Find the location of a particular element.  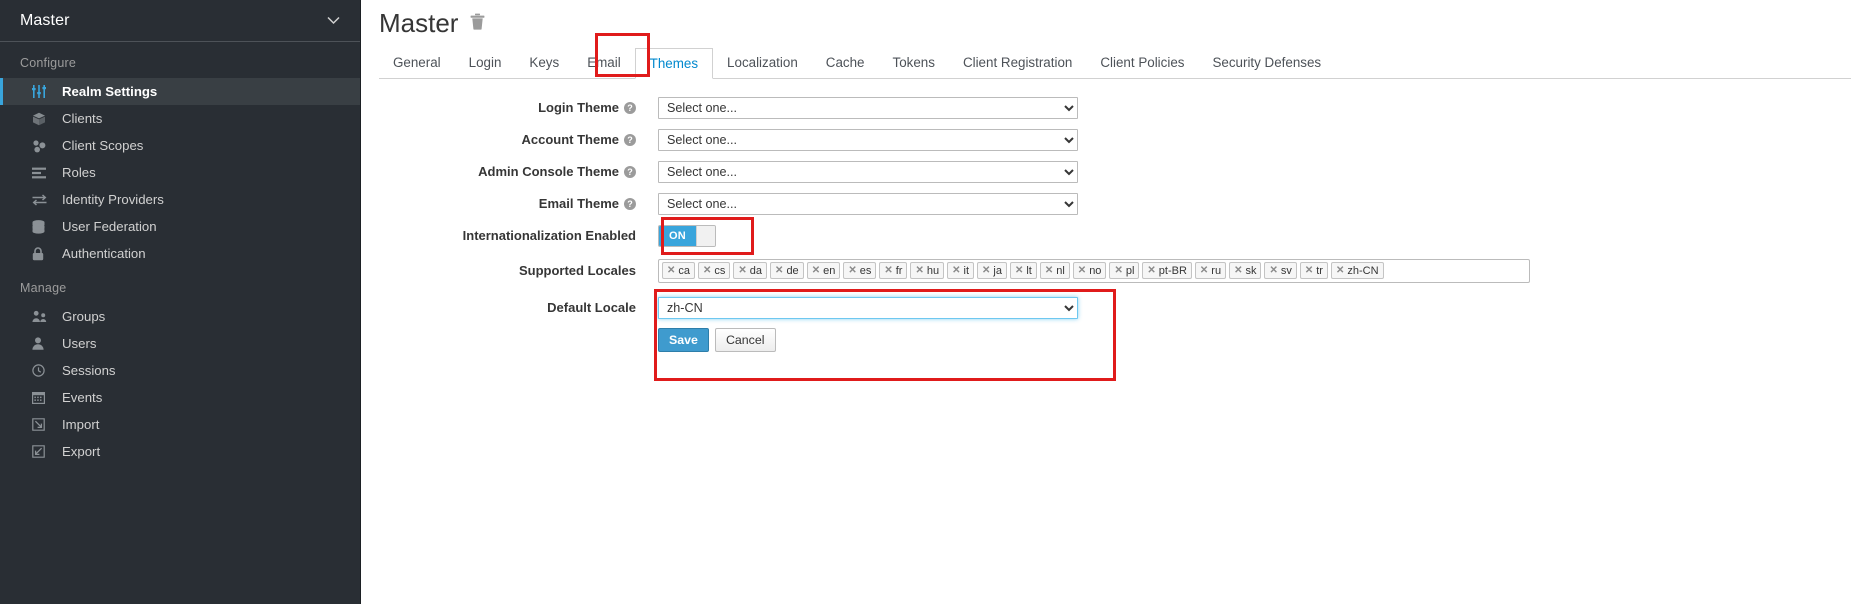

locale-chip: ✕ tr is located at coordinates (1313, 271).